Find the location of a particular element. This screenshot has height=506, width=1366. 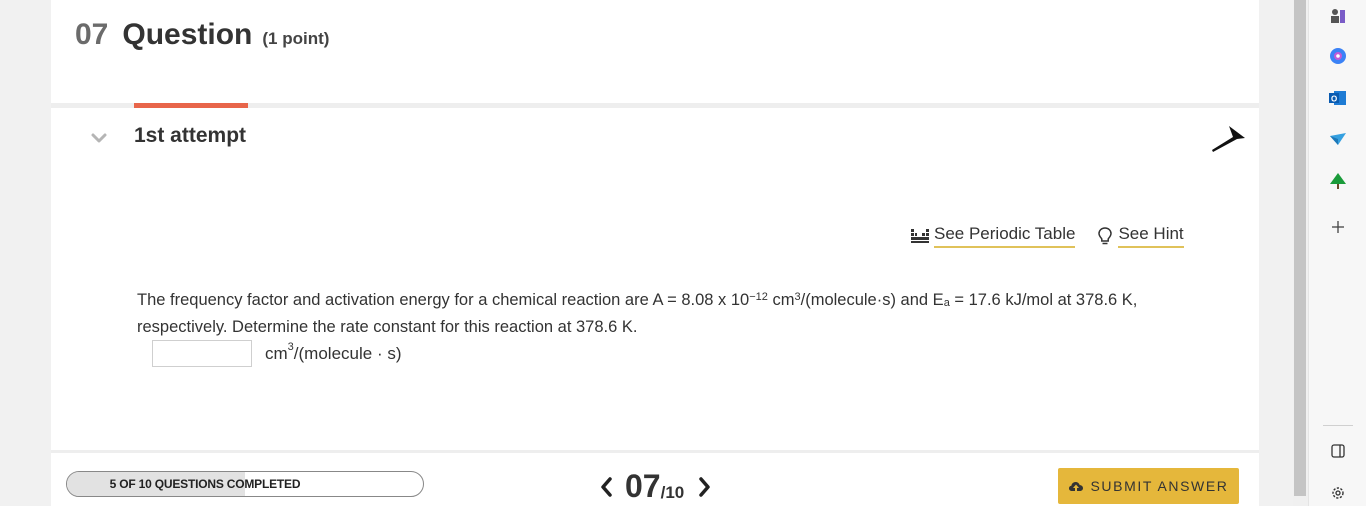

question-text-2: cm is located at coordinates (781, 300).